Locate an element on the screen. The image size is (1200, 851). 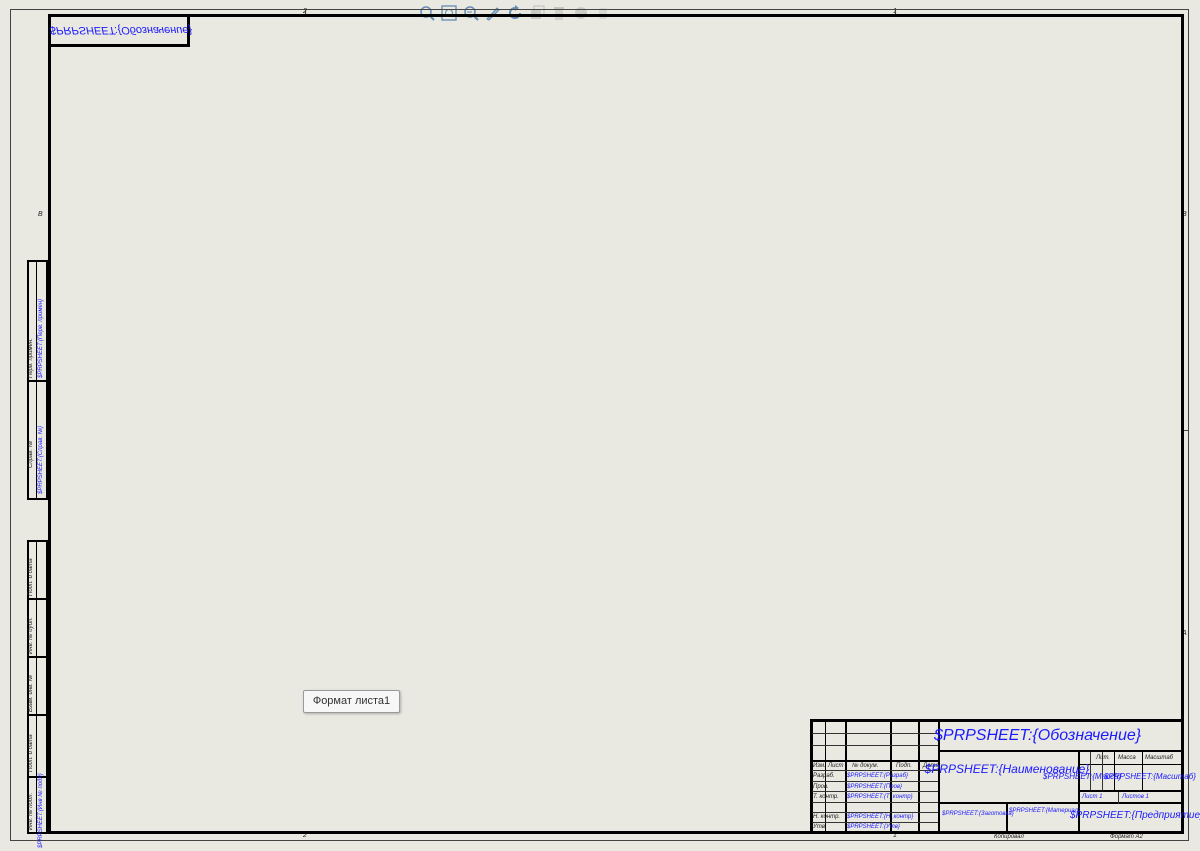
tb-surname-nkontr: $PRPSHEET:{Н_контр} is located at coordinates (880, 817).